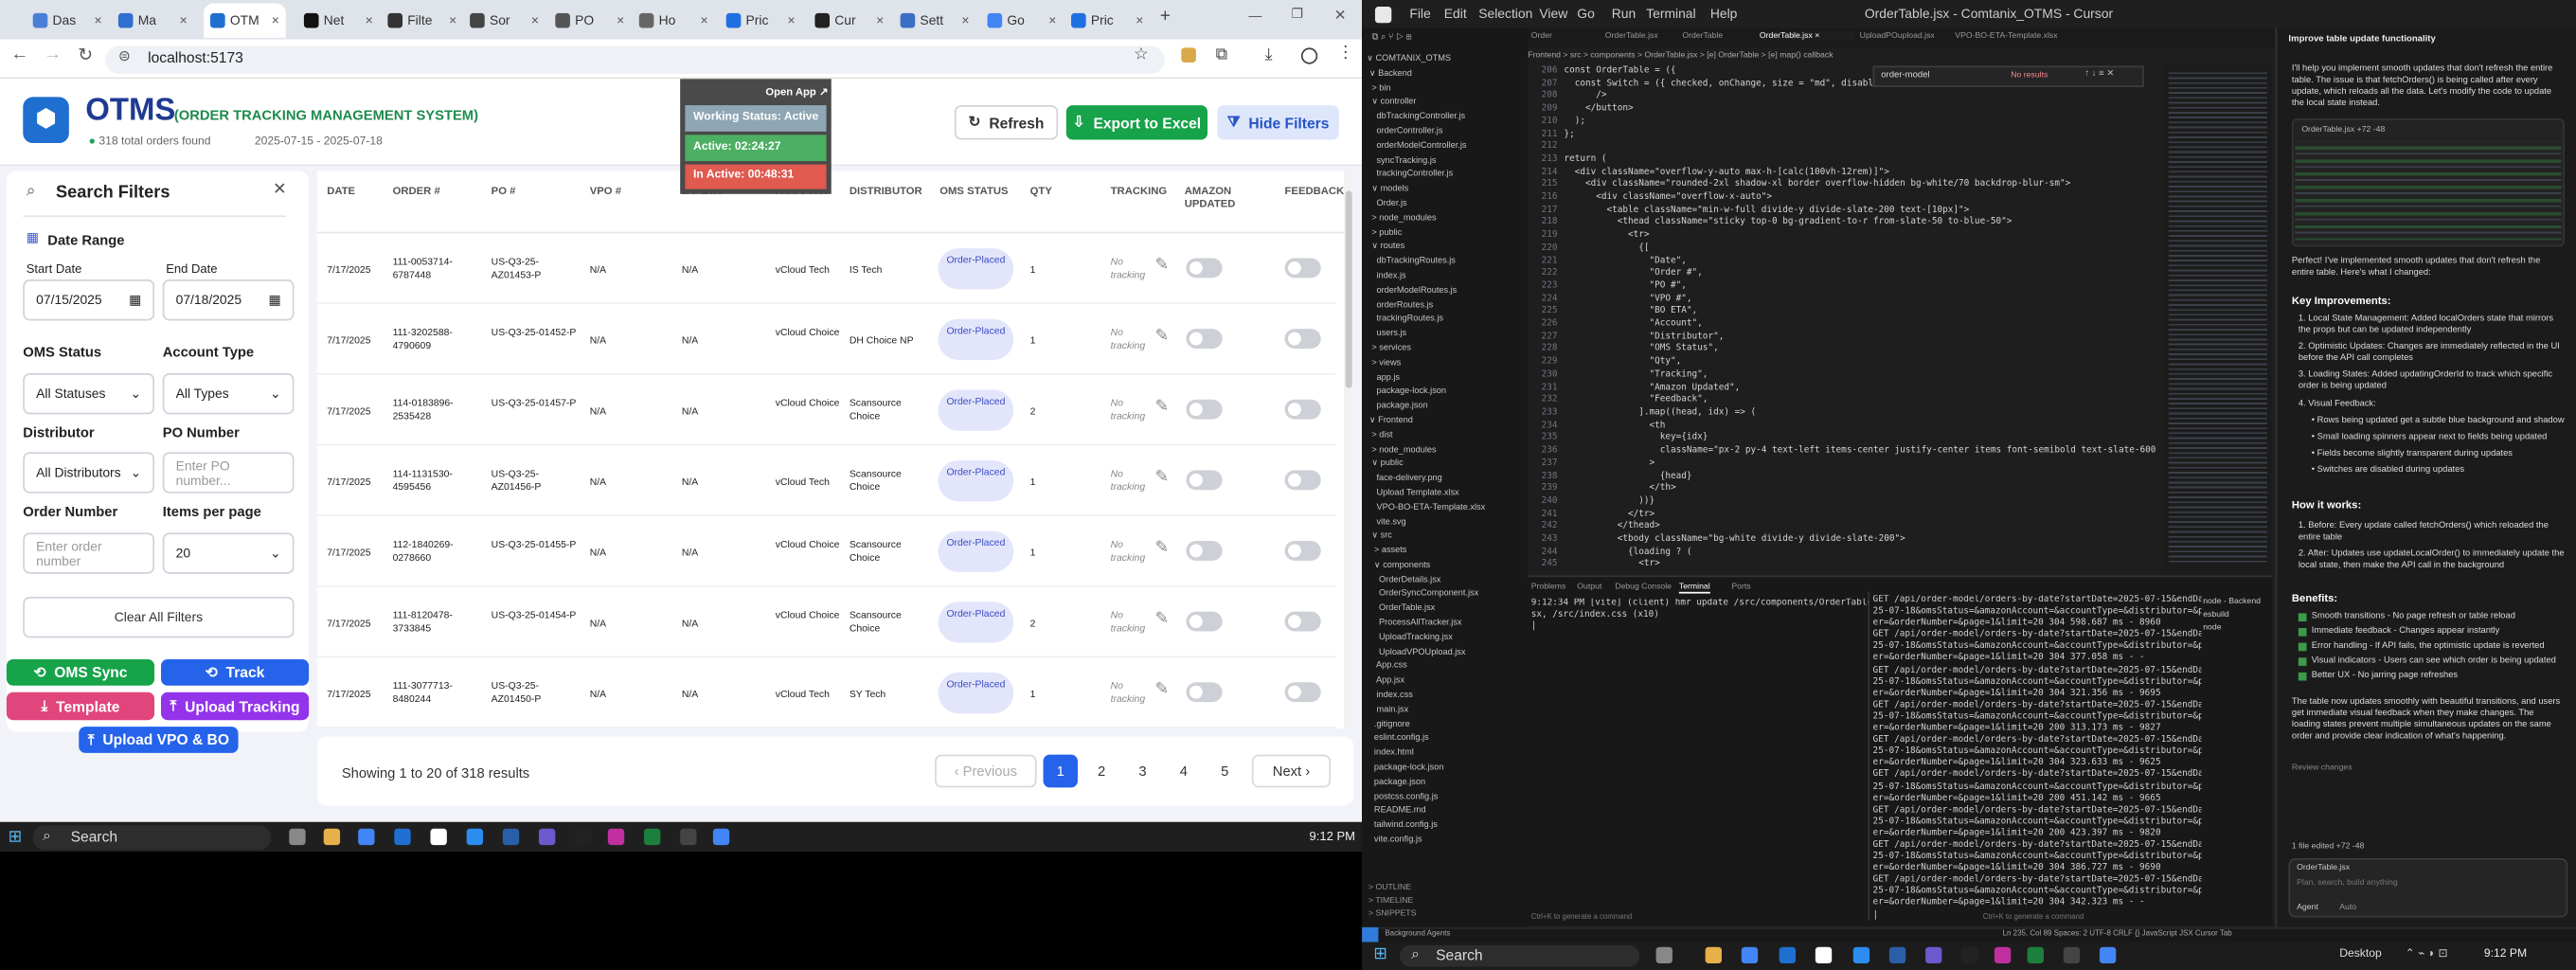 The width and height of the screenshot is (2576, 970). Describe the element at coordinates (674, 20) in the screenshot. I see `browser-tab: Ho ×` at that location.